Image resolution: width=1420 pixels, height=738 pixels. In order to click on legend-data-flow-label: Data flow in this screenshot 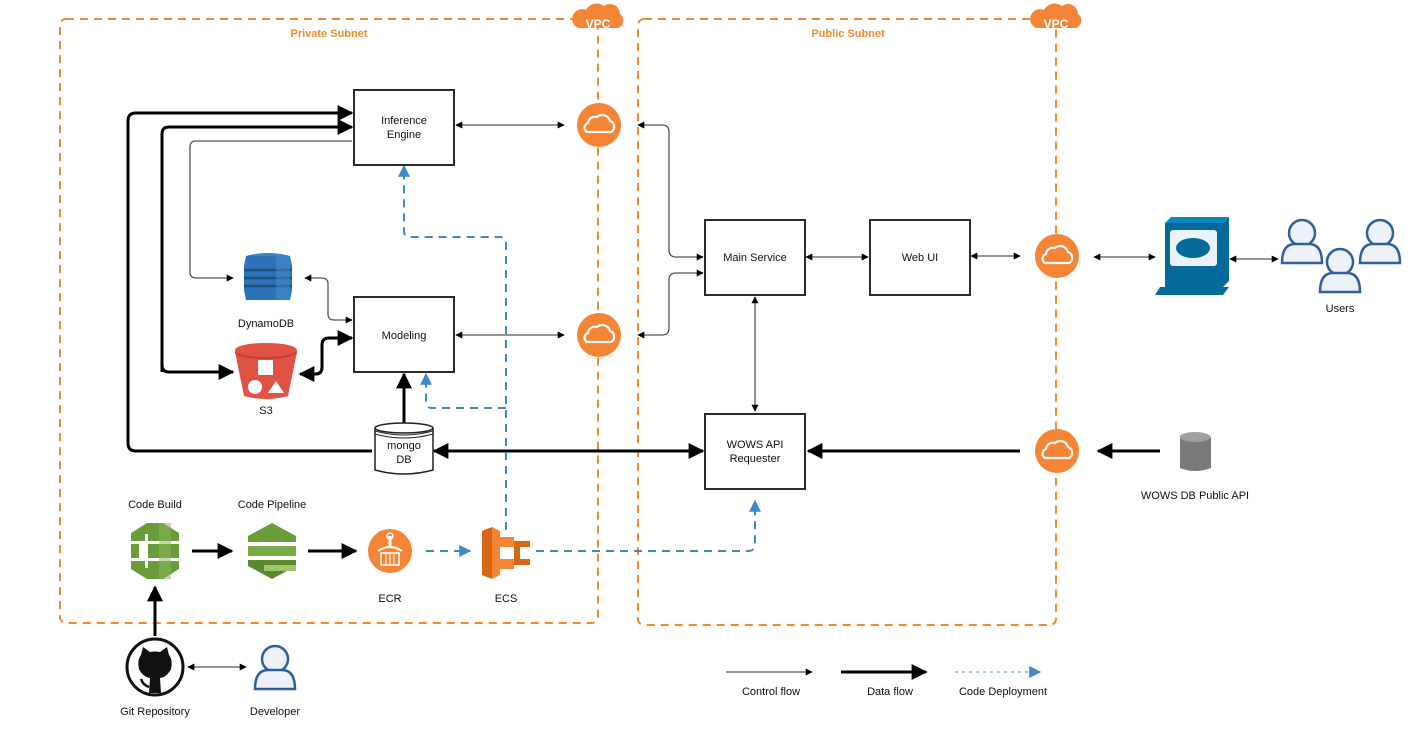, I will do `click(890, 692)`.